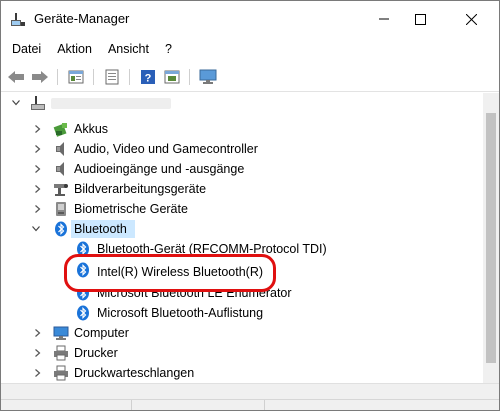 The image size is (500, 411). I want to click on computer-root-icon, so click(38, 103).